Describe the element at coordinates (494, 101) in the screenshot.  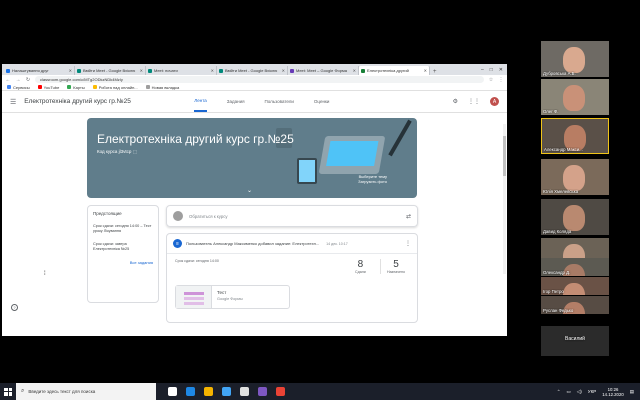
I see `account-avatar: A` at that location.